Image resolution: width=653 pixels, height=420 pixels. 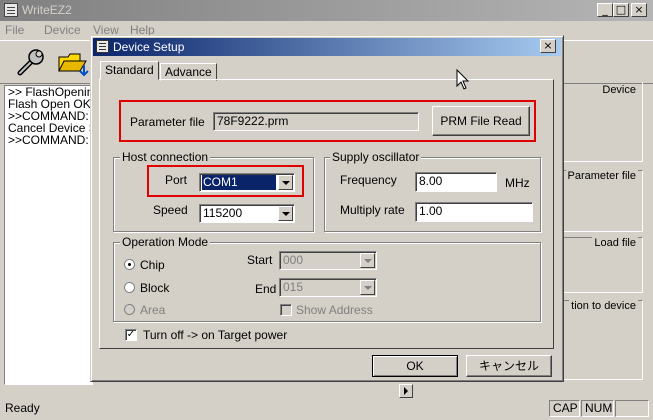 What do you see at coordinates (415, 366) in the screenshot?
I see `ok-button: OK` at bounding box center [415, 366].